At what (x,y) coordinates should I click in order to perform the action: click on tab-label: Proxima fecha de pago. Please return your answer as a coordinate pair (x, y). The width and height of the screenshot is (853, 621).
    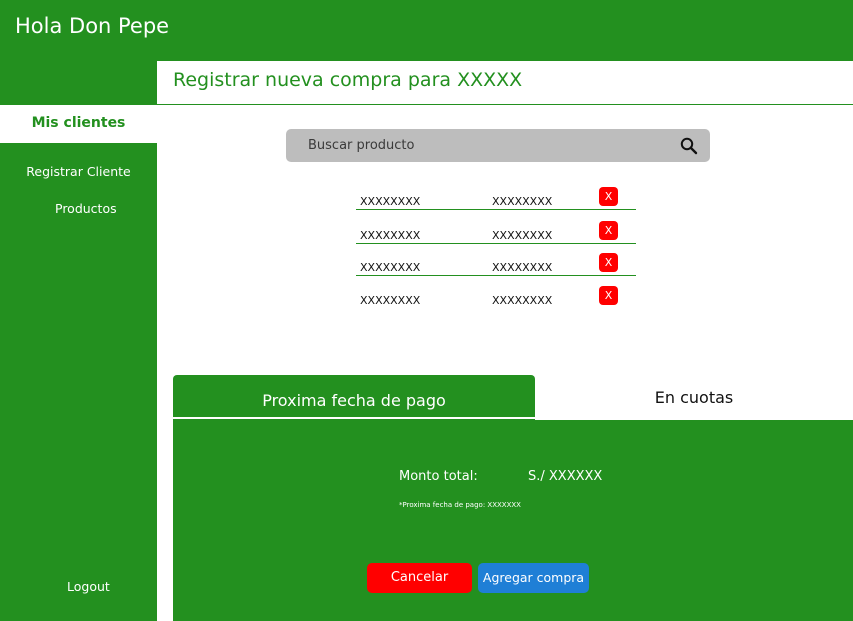
    Looking at the image, I should click on (354, 400).